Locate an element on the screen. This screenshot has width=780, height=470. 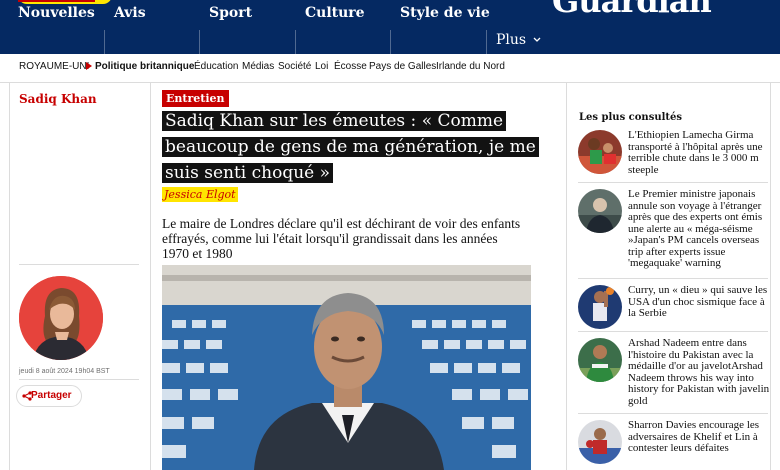
author-avatar is located at coordinates (61, 318).